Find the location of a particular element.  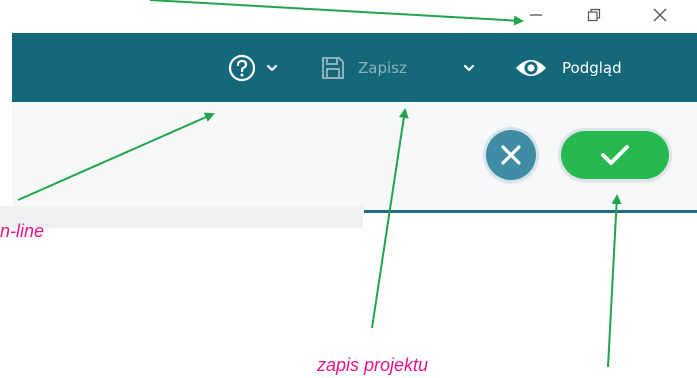

arrow-to-confirm is located at coordinates (614, 281).